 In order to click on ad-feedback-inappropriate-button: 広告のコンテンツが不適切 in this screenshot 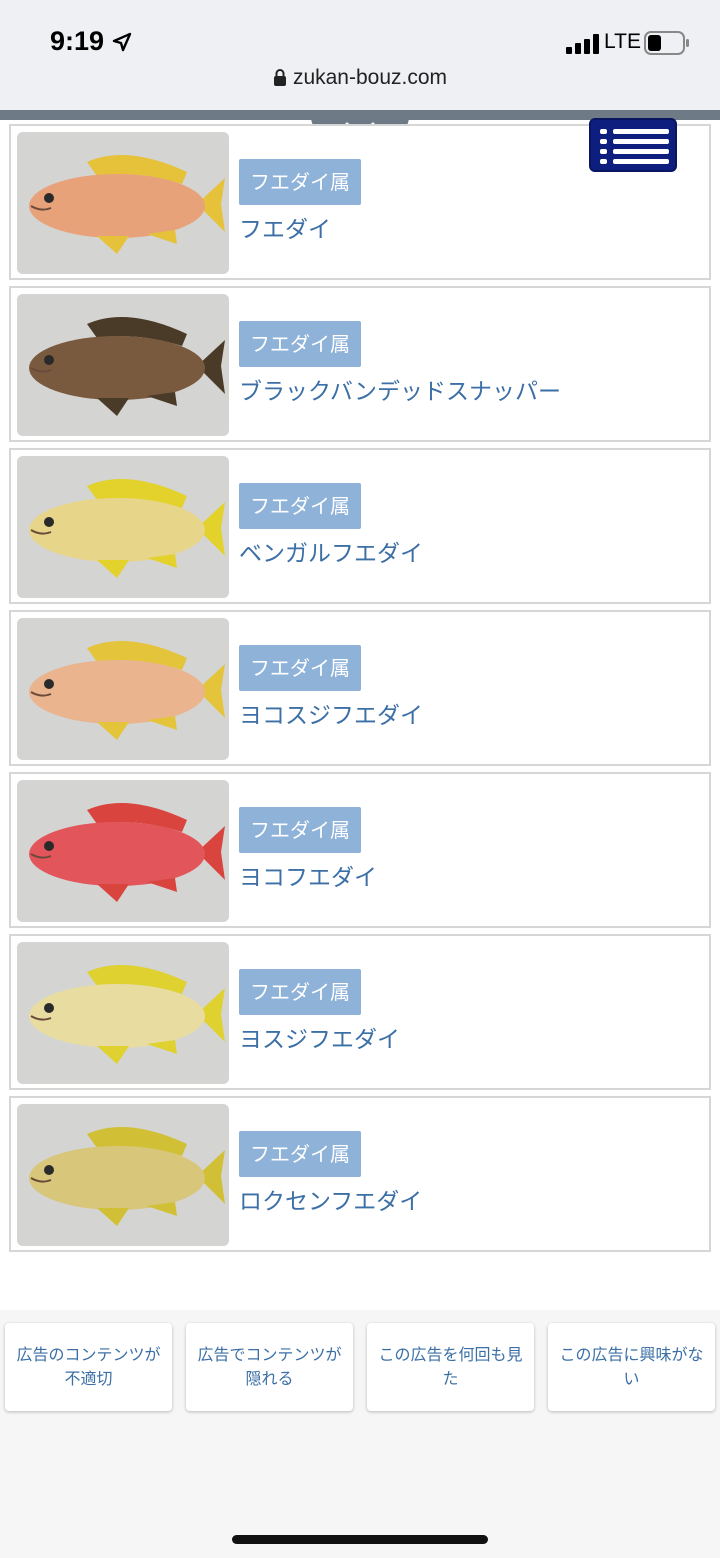, I will do `click(88, 1367)`.